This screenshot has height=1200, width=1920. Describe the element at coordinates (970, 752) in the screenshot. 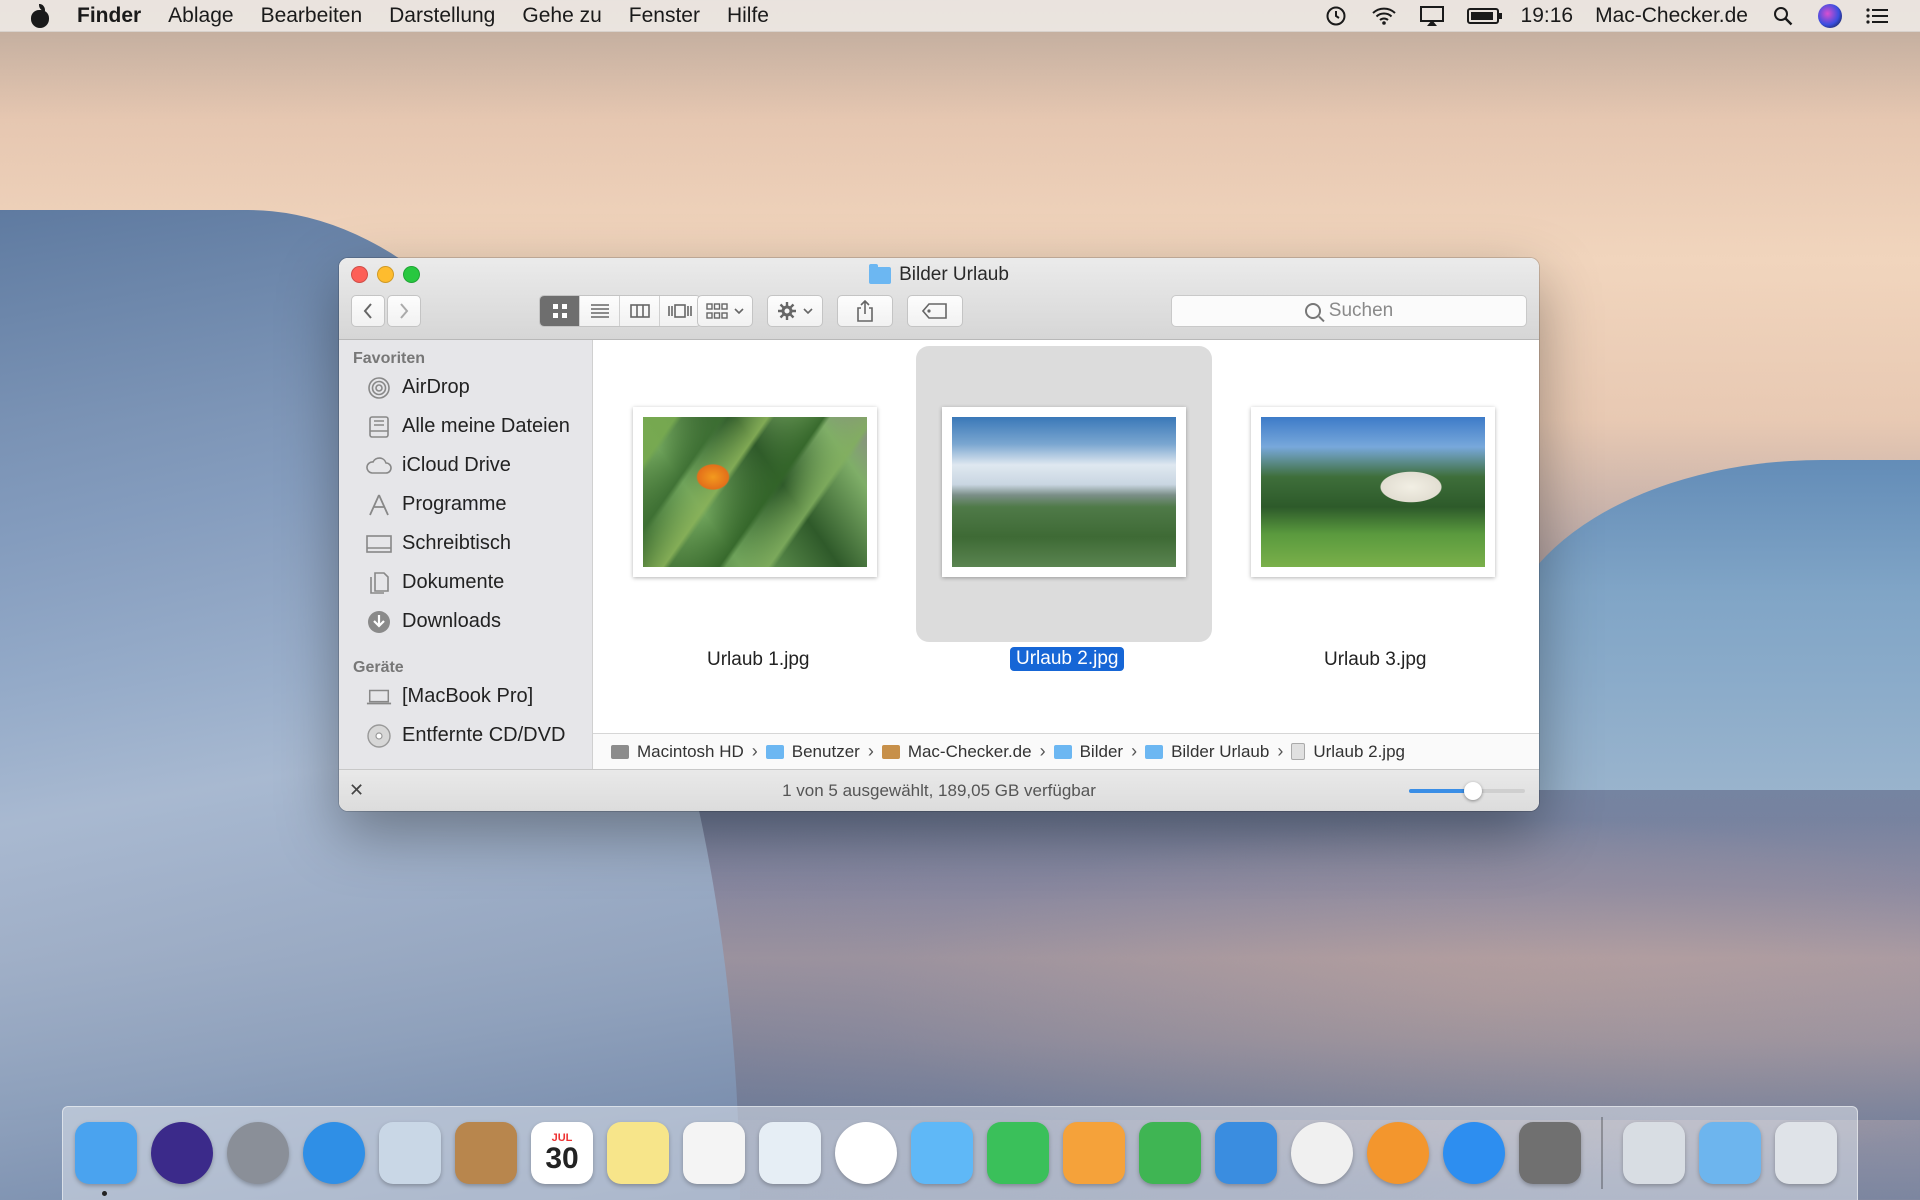

I see `path-segment: Mac-Checker.de` at that location.